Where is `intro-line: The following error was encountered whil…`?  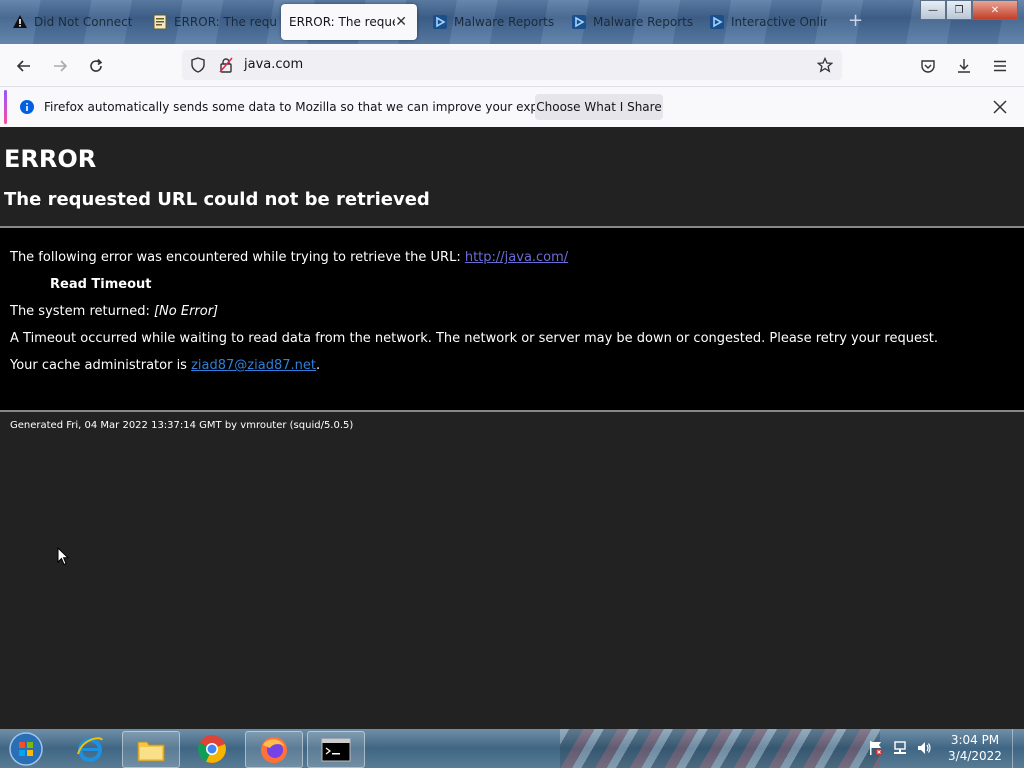
intro-line: The following error was encountered whil… is located at coordinates (289, 257).